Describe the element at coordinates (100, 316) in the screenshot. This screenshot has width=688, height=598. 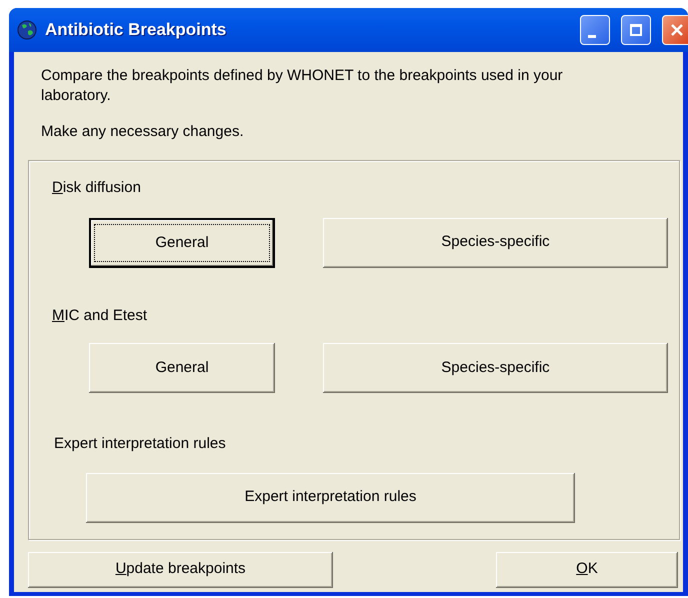
I see `section-label: MIC and Etest` at that location.